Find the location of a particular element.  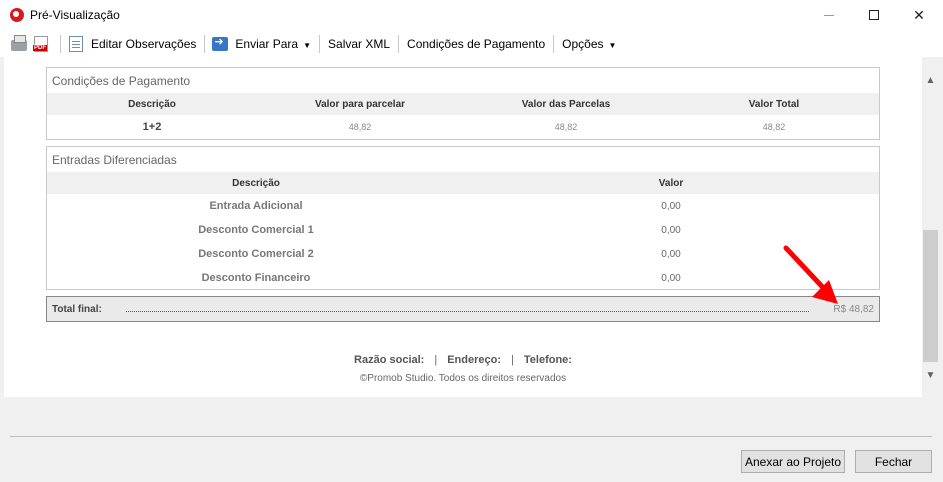

address-label: Endereço: is located at coordinates (474, 360).